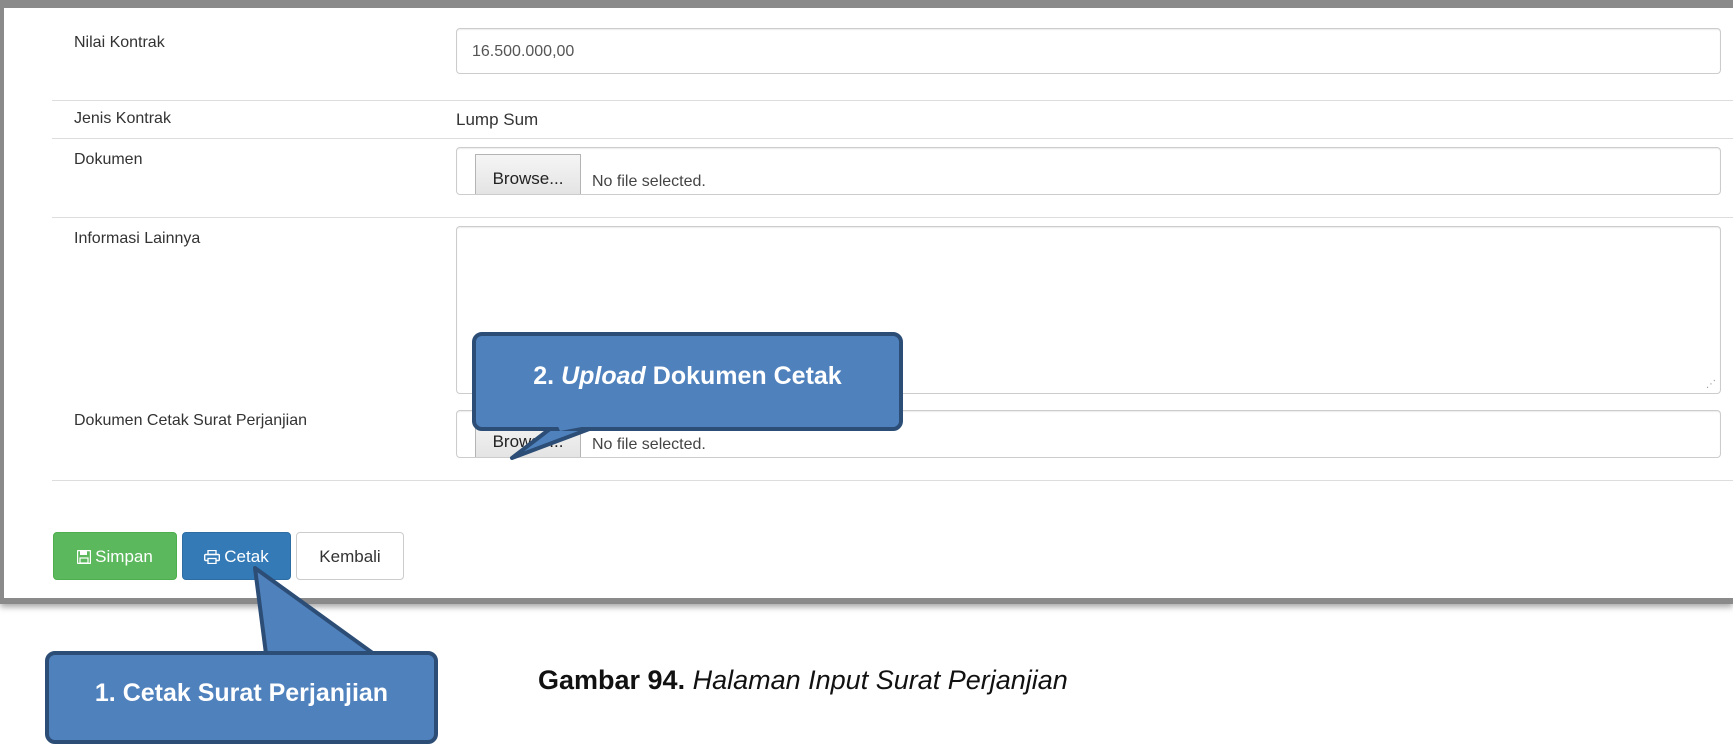 This screenshot has width=1733, height=744. What do you see at coordinates (649, 444) in the screenshot?
I see `dokumen-cetak-file-status: No file selected.` at bounding box center [649, 444].